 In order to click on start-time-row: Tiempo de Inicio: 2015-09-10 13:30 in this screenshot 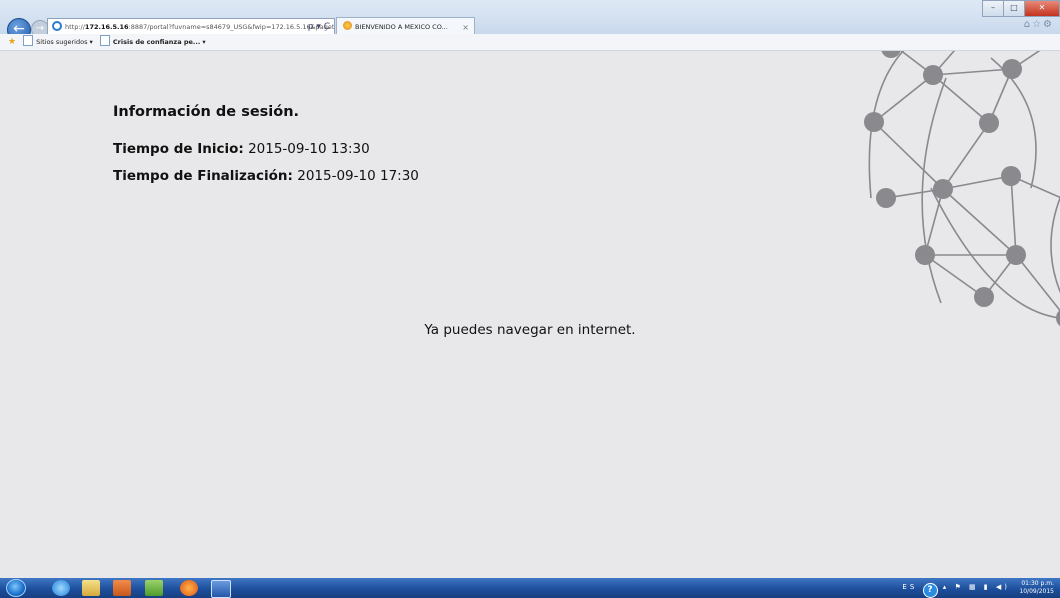, I will do `click(241, 149)`.